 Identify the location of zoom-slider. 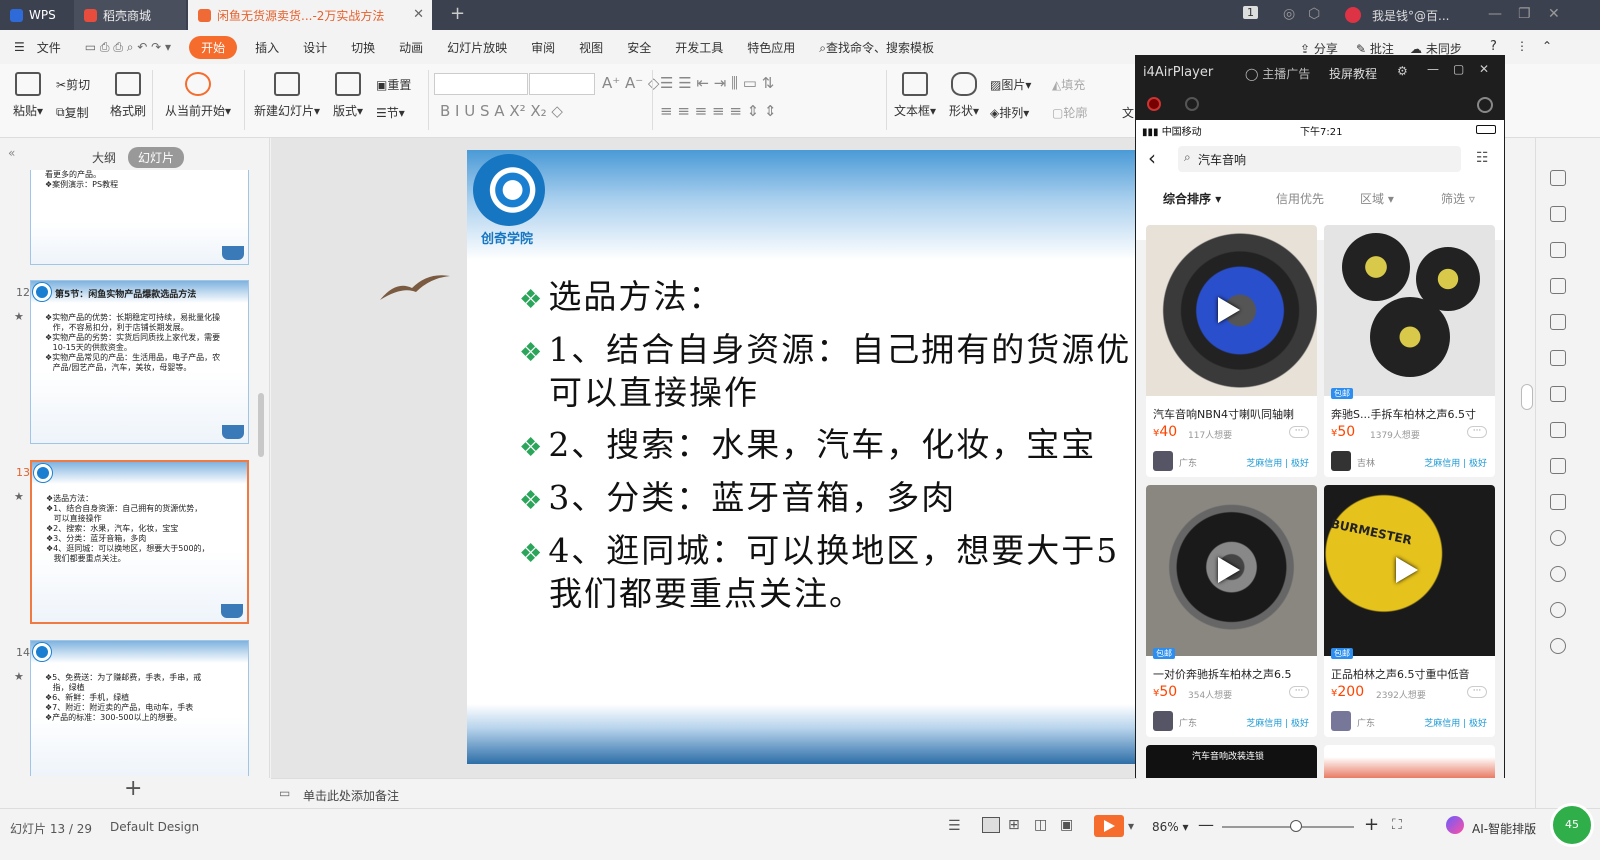
(1288, 826).